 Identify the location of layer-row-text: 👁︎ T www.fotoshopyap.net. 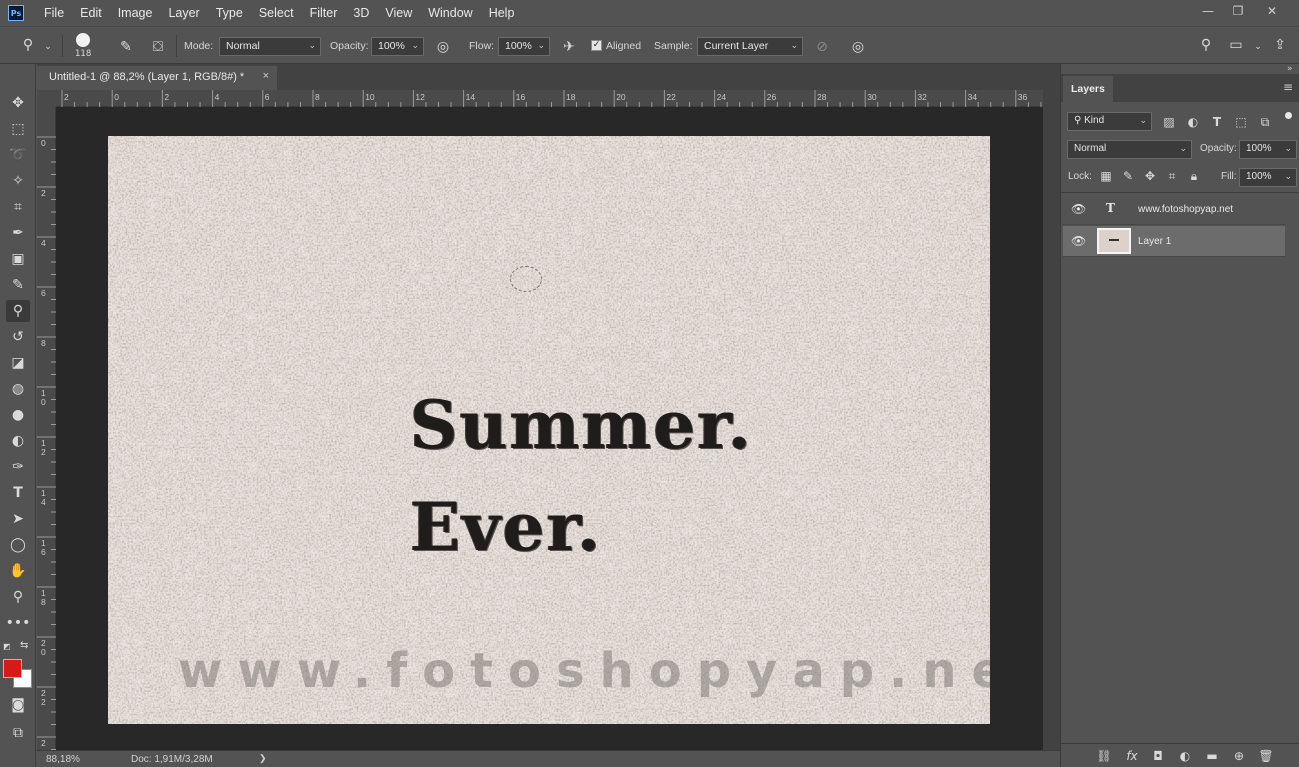
(1174, 209).